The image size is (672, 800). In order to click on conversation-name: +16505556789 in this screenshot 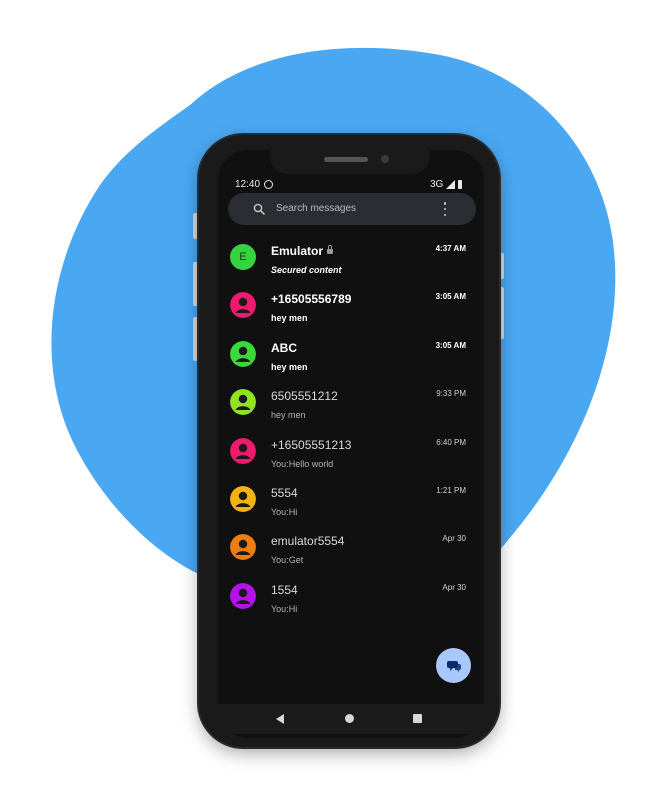, I will do `click(311, 299)`.